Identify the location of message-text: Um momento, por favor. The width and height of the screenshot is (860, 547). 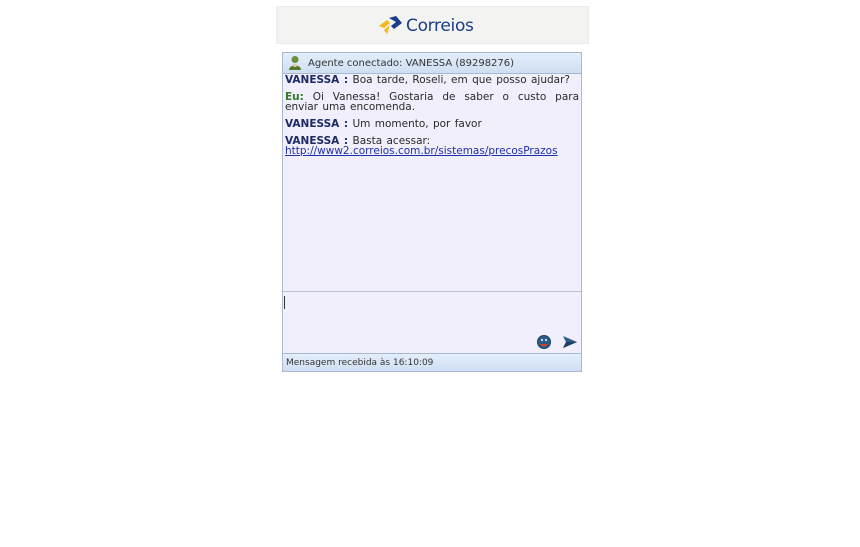
(417, 124).